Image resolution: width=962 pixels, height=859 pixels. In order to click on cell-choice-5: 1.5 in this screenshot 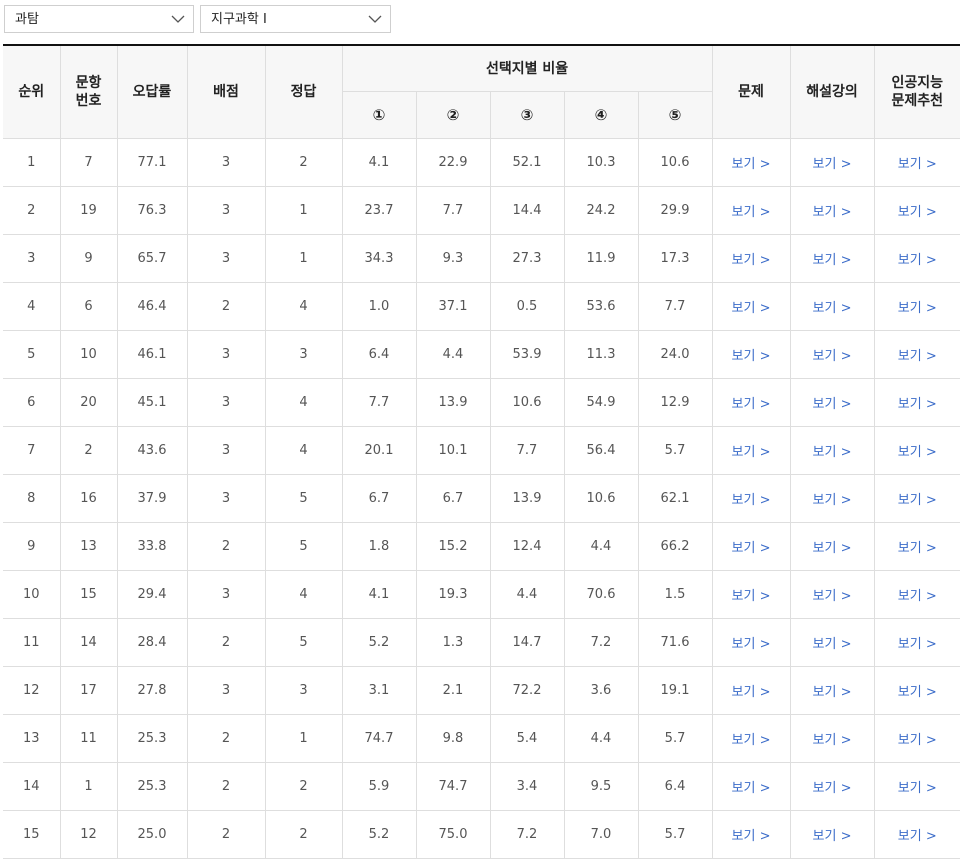, I will do `click(675, 594)`.